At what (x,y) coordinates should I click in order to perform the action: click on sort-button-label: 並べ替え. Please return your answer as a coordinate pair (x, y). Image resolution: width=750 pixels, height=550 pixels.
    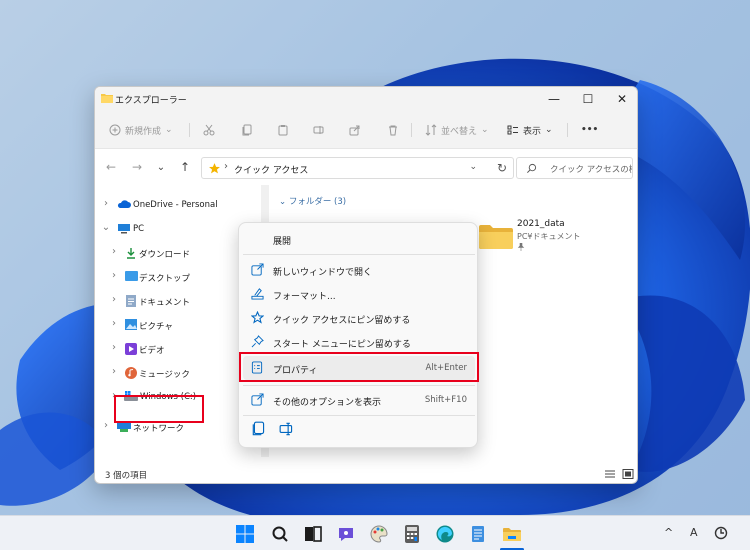
    Looking at the image, I should click on (459, 131).